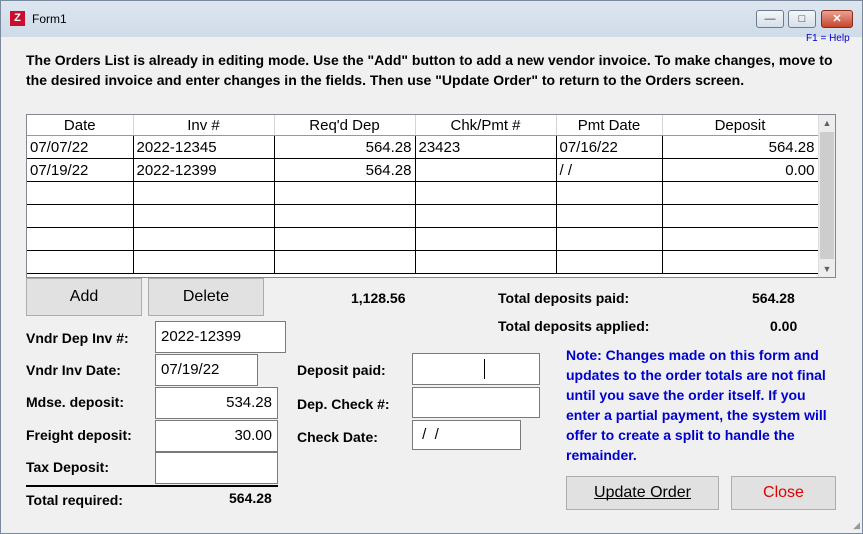 The width and height of the screenshot is (863, 534). What do you see at coordinates (337, 437) in the screenshot?
I see `check-date-label: Check Date:` at bounding box center [337, 437].